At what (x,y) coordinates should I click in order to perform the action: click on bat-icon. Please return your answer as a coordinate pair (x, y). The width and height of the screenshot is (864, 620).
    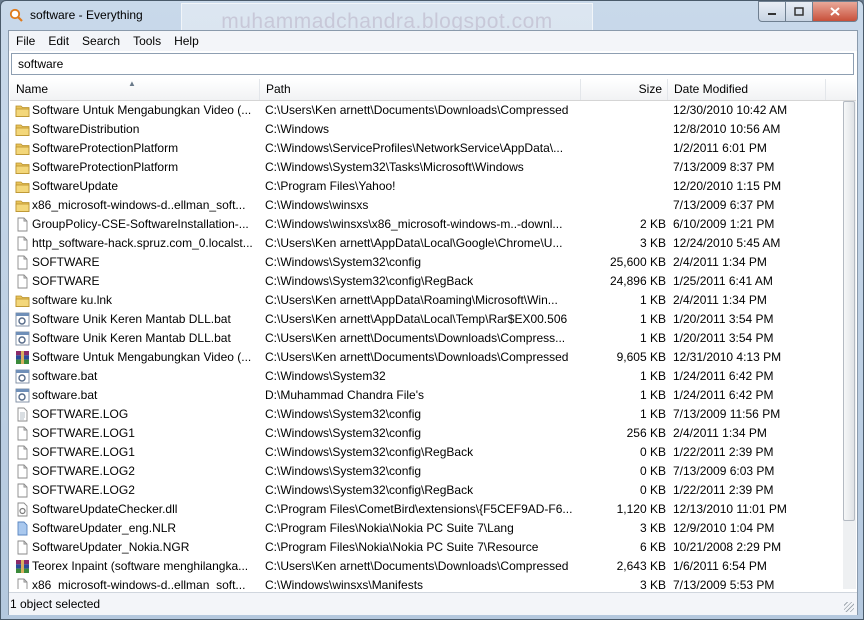
    Looking at the image, I should click on (22, 376).